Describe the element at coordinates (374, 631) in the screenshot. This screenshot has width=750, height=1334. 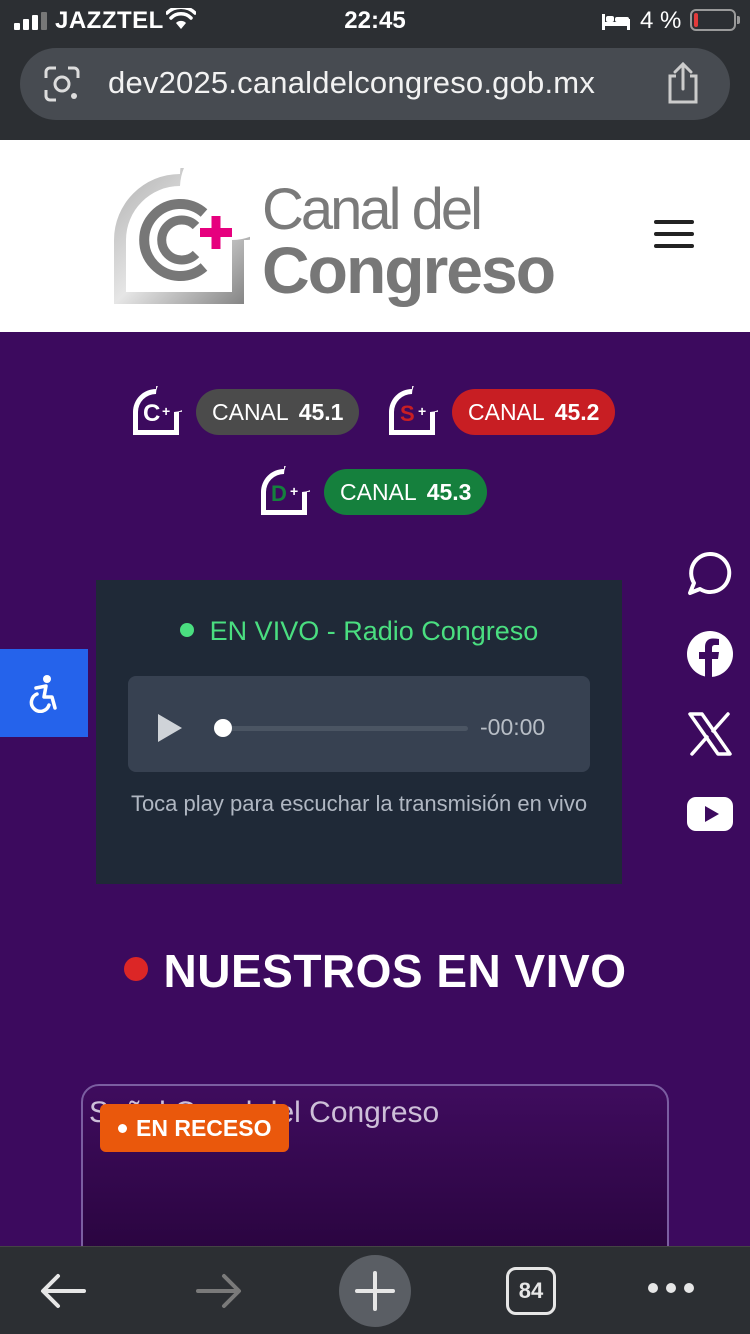
I see `radio-live-text: EN VIVO - Radio Congreso` at that location.